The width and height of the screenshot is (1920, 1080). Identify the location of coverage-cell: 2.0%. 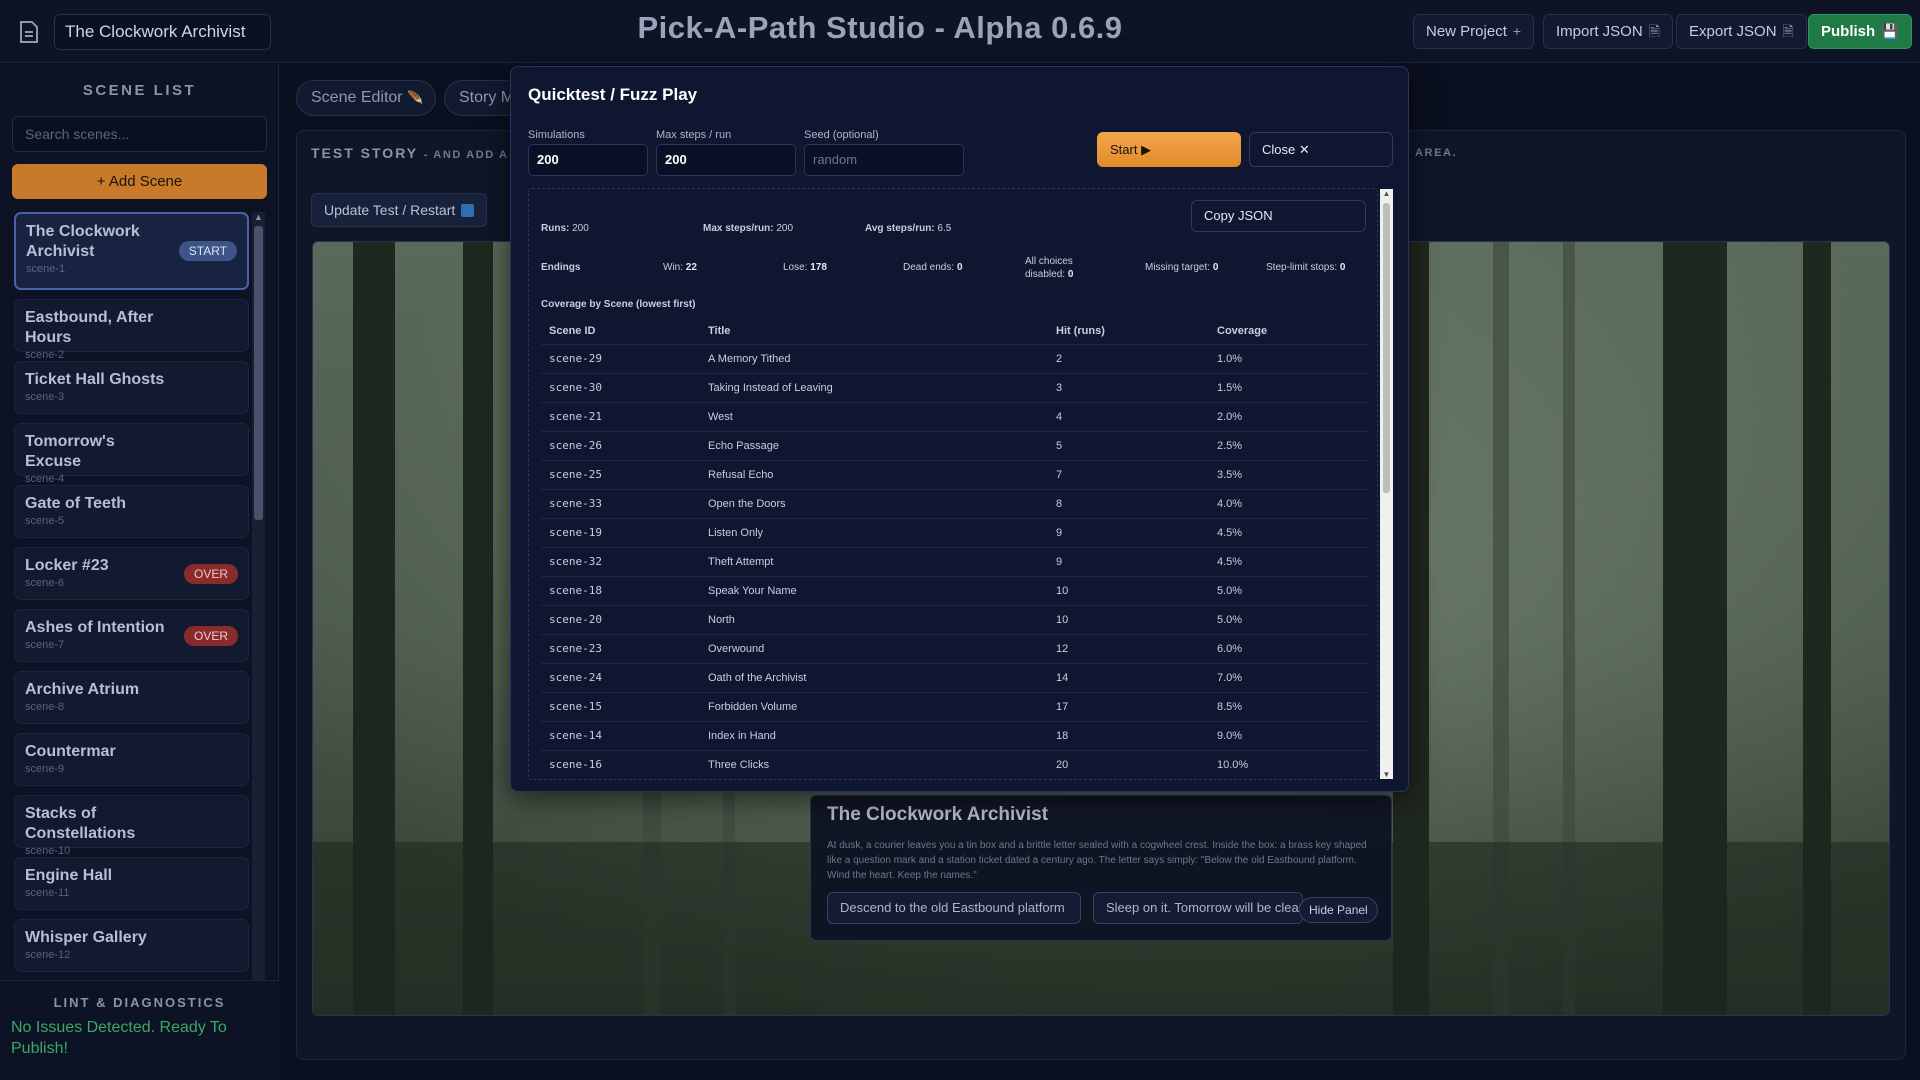
(1288, 417).